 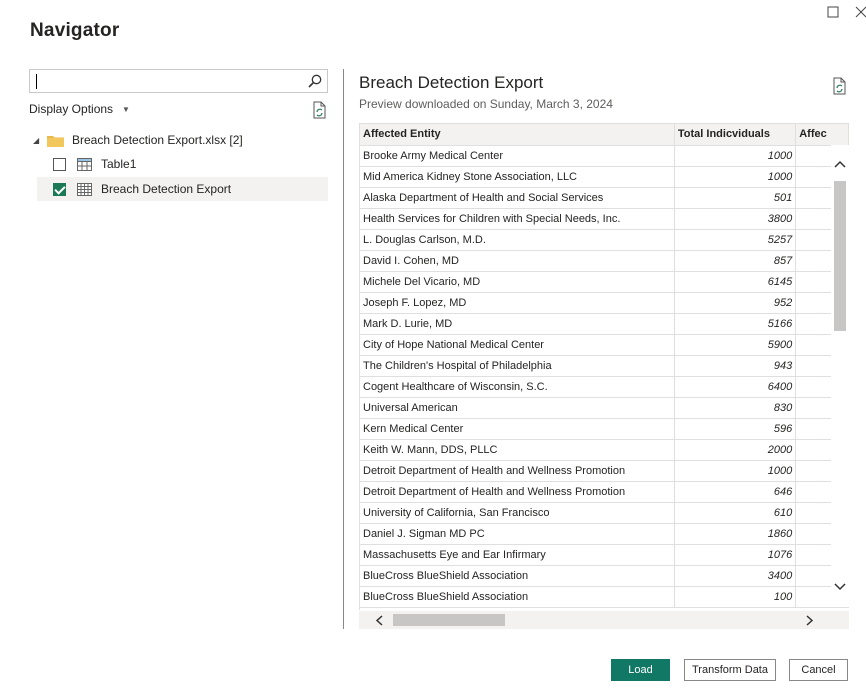 What do you see at coordinates (517, 135) in the screenshot?
I see `column-header: Affected Entity` at bounding box center [517, 135].